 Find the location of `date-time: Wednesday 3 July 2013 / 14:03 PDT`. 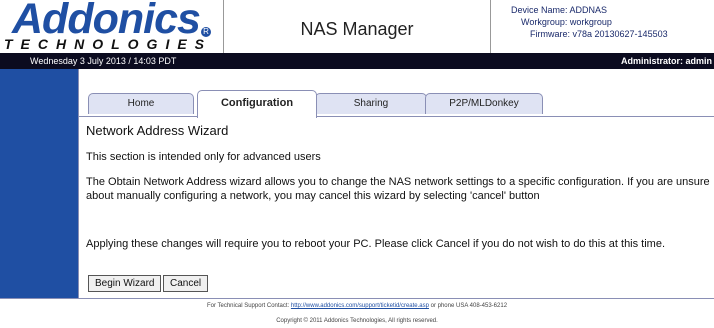

date-time: Wednesday 3 July 2013 / 14:03 PDT is located at coordinates (103, 61).